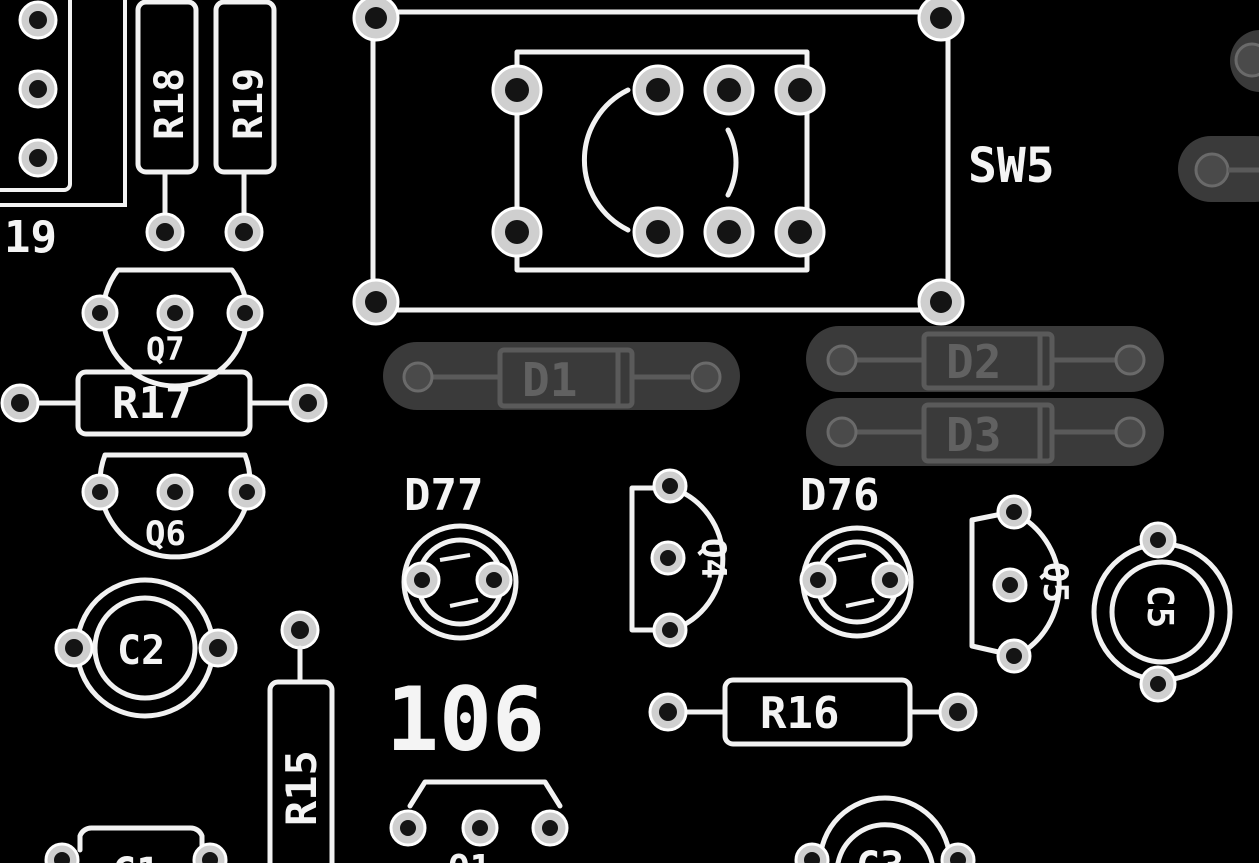  I want to click on resistor-r19: R19, so click(245, 126).